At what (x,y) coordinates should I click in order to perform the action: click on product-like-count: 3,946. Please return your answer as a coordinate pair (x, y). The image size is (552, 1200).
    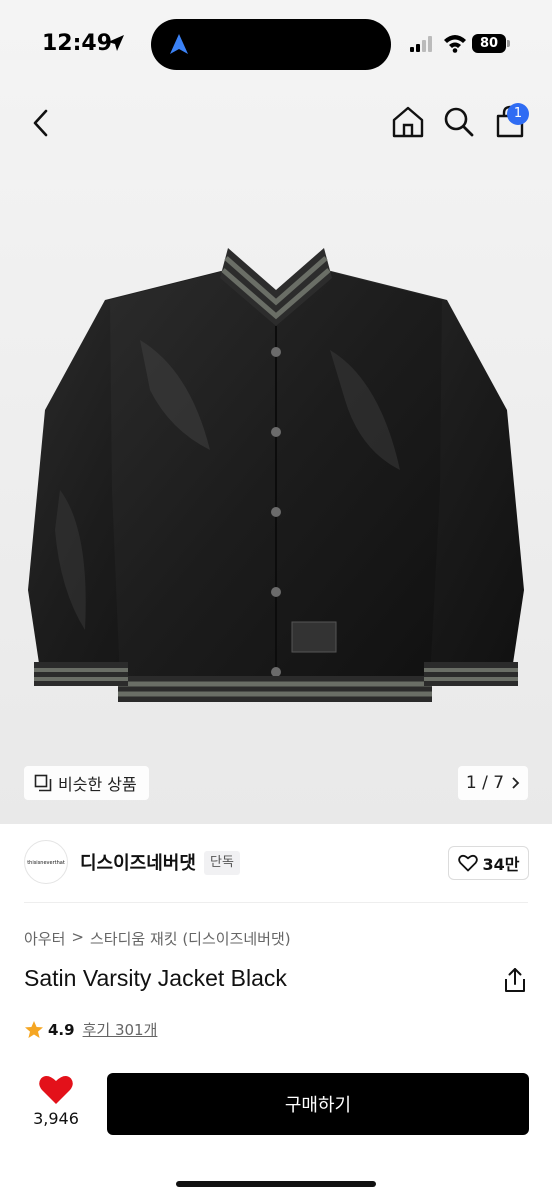
    Looking at the image, I should click on (56, 1118).